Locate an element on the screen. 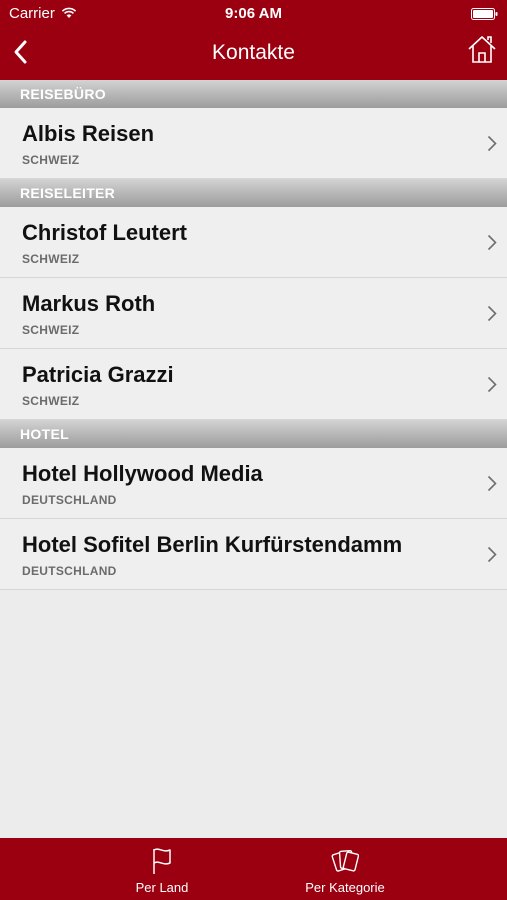 The image size is (507, 900). list-item: Markus Roth SCHWEIZ is located at coordinates (253, 313).